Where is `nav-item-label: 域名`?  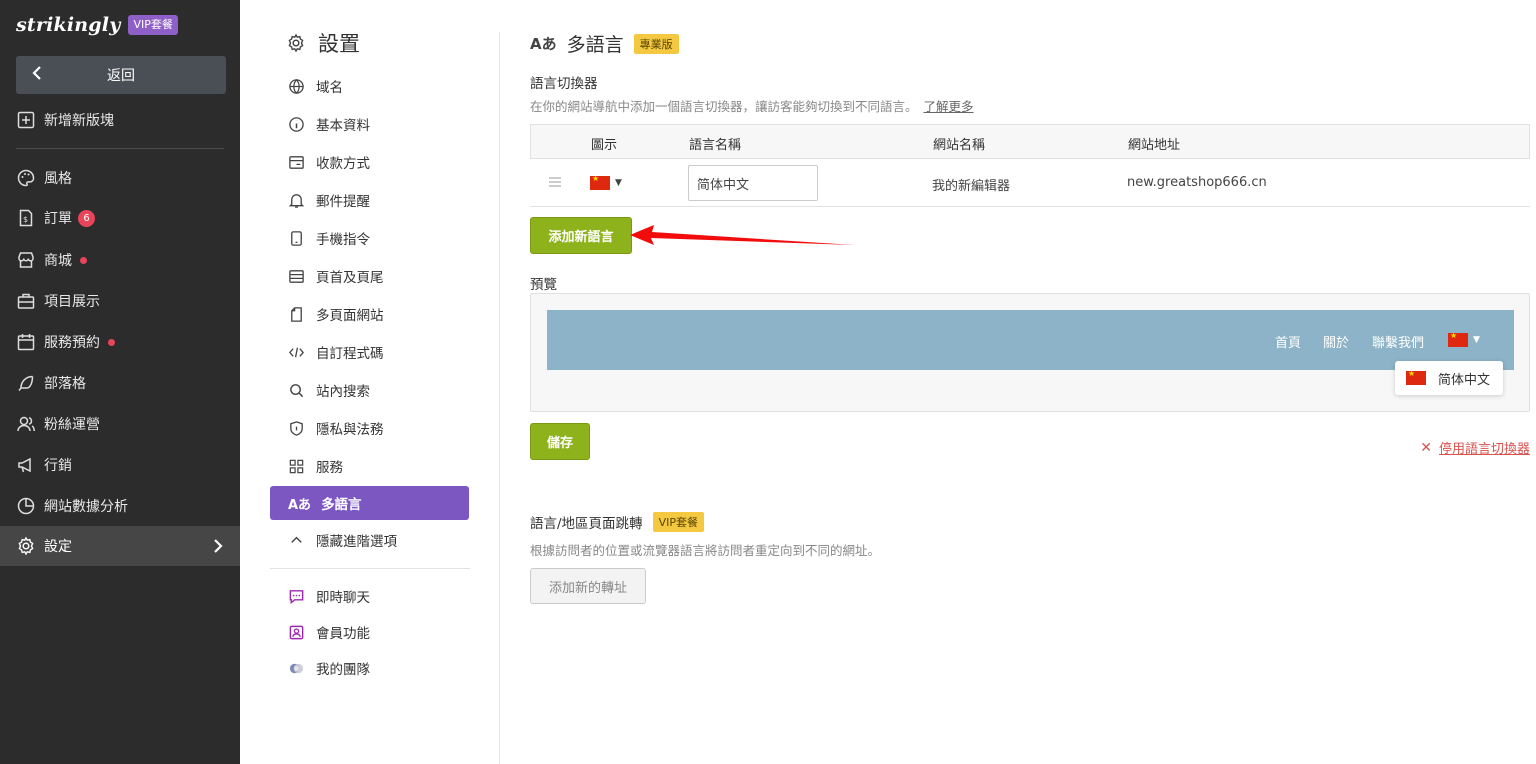
nav-item-label: 域名 is located at coordinates (329, 88).